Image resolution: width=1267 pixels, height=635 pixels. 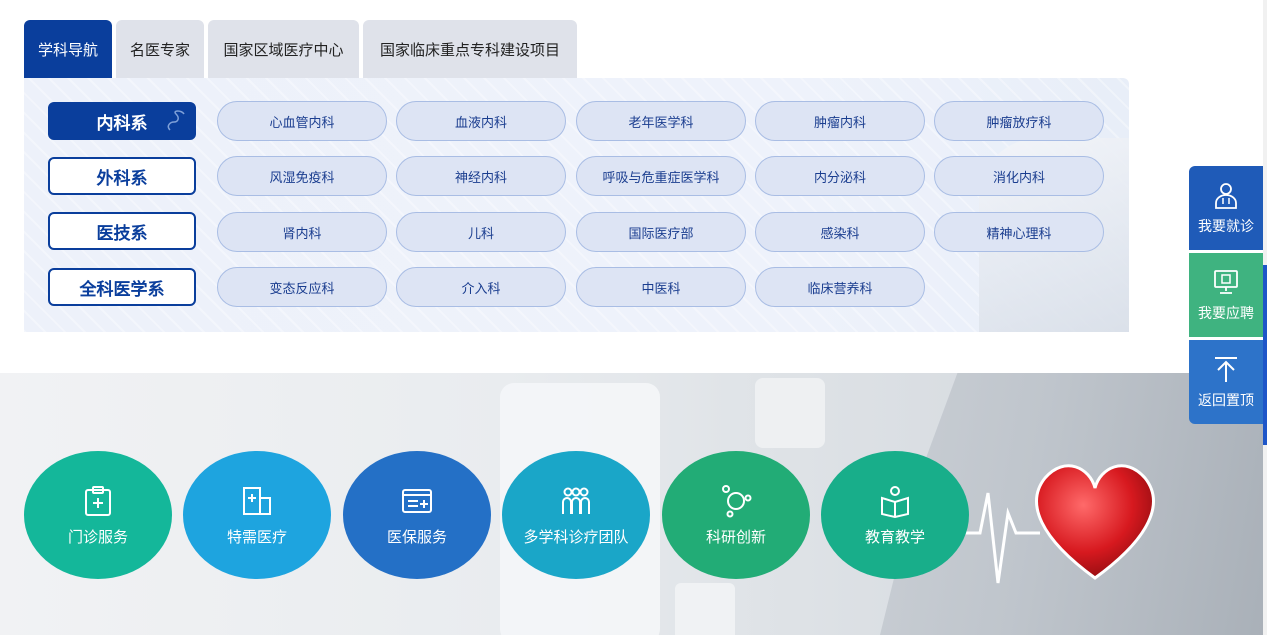 What do you see at coordinates (1226, 295) in the screenshot?
I see `side-apply-button: 我要应聘` at bounding box center [1226, 295].